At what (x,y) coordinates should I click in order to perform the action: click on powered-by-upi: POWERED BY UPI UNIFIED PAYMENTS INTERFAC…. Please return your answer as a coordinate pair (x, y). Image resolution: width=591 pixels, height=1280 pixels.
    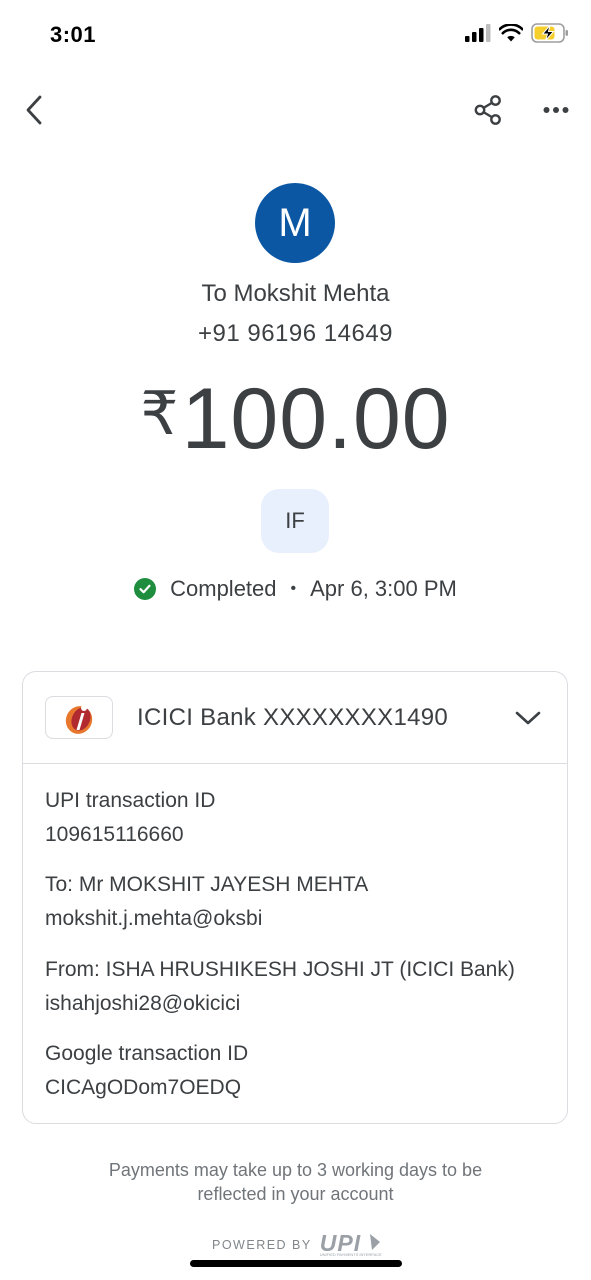
    Looking at the image, I should click on (299, 1244).